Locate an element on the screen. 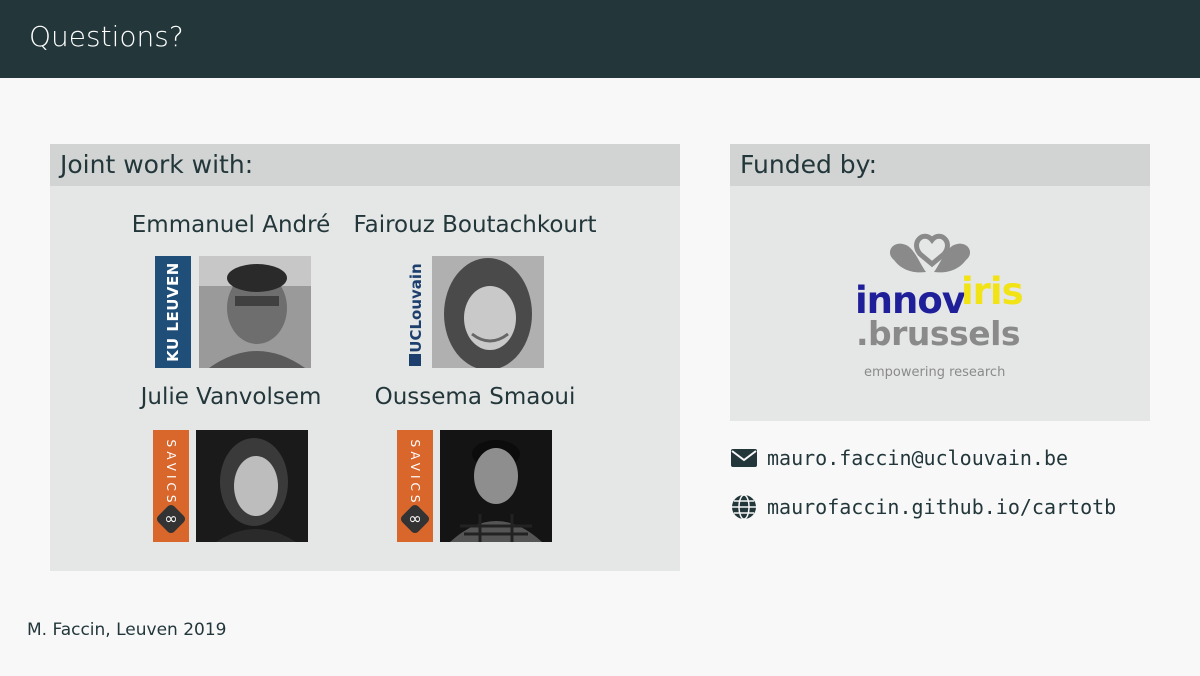 The image size is (1200, 676). slide-title: Questions? is located at coordinates (106, 36).